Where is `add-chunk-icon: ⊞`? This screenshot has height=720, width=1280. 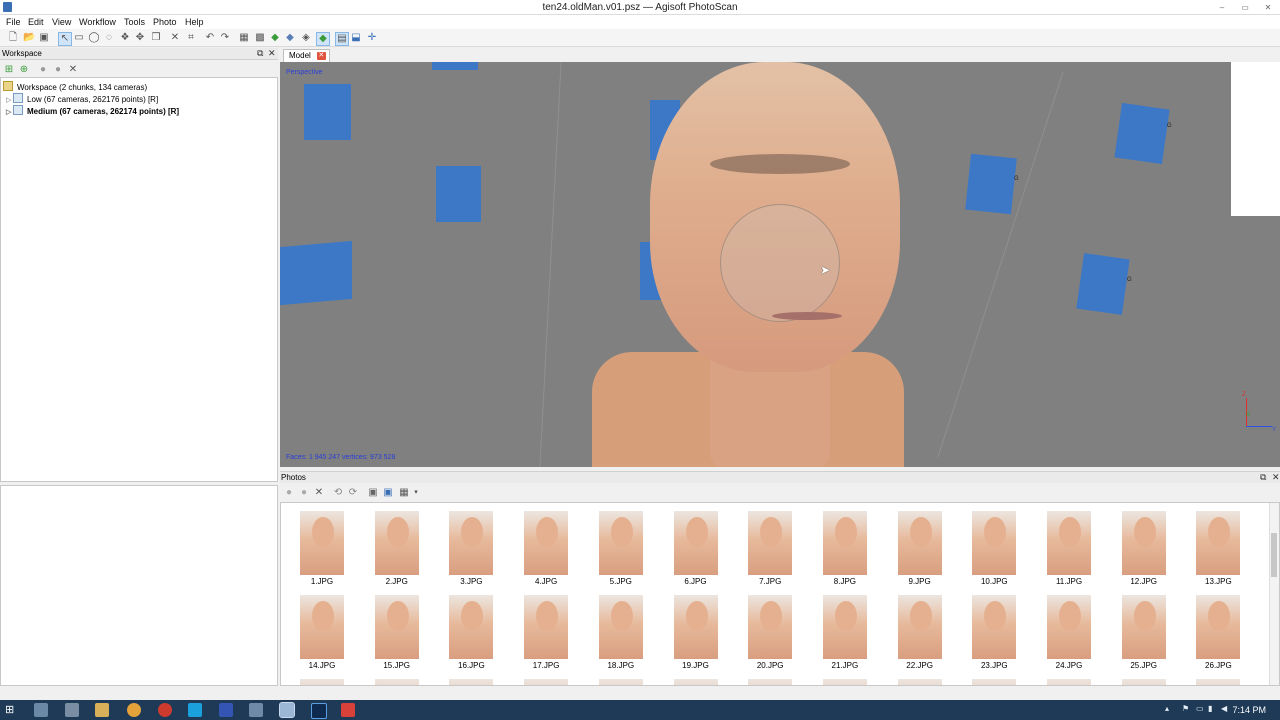
add-chunk-icon: ⊞ is located at coordinates (9, 70).